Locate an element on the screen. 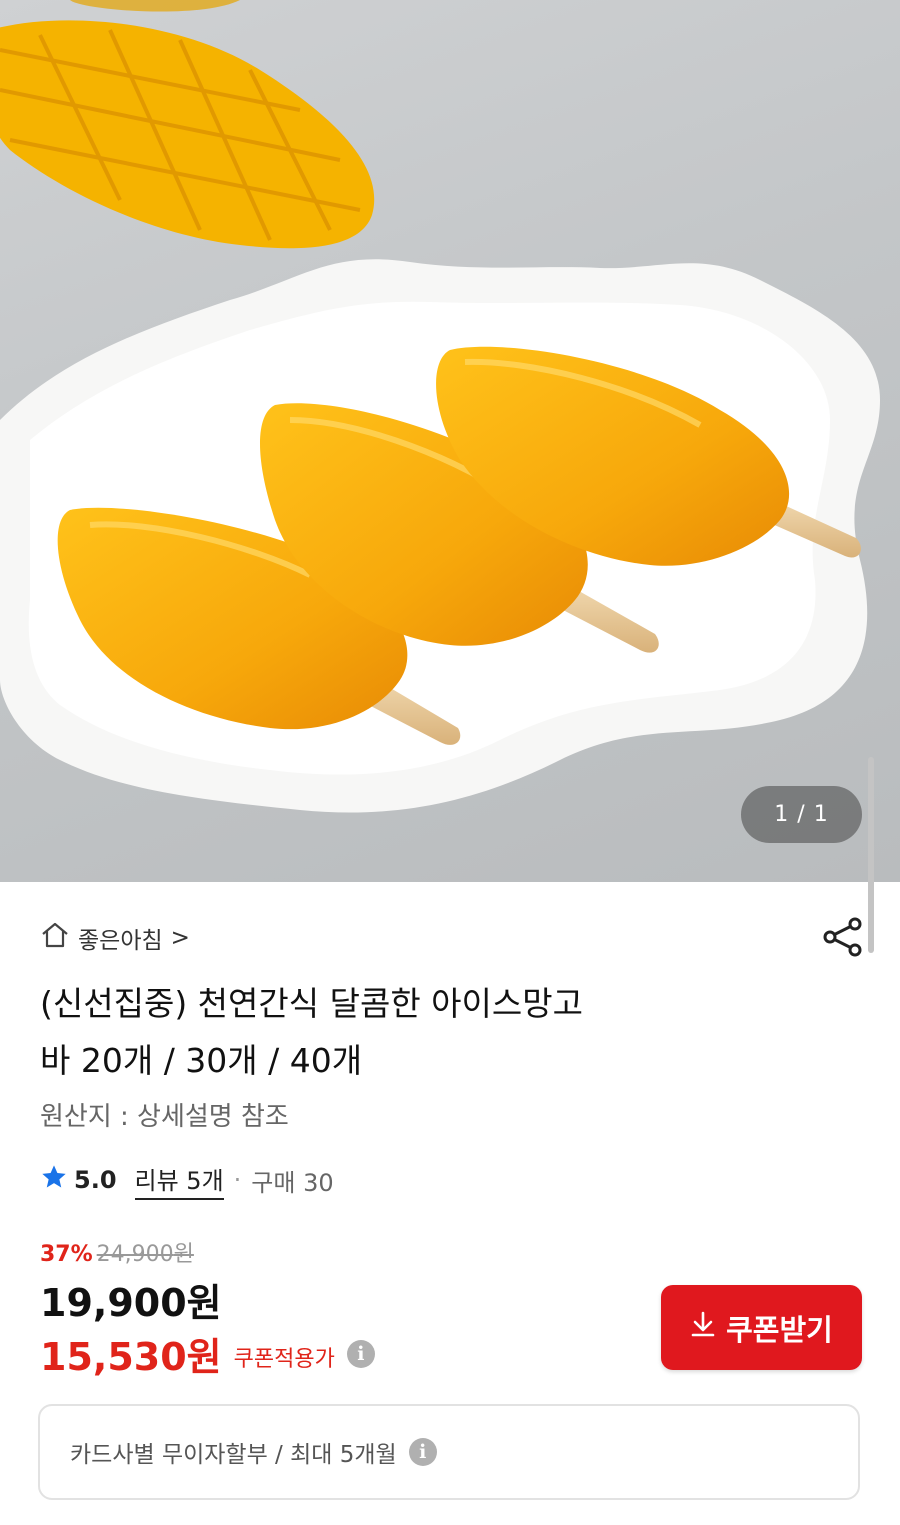 The width and height of the screenshot is (900, 1525). image-counter: 1 / 1 is located at coordinates (801, 814).